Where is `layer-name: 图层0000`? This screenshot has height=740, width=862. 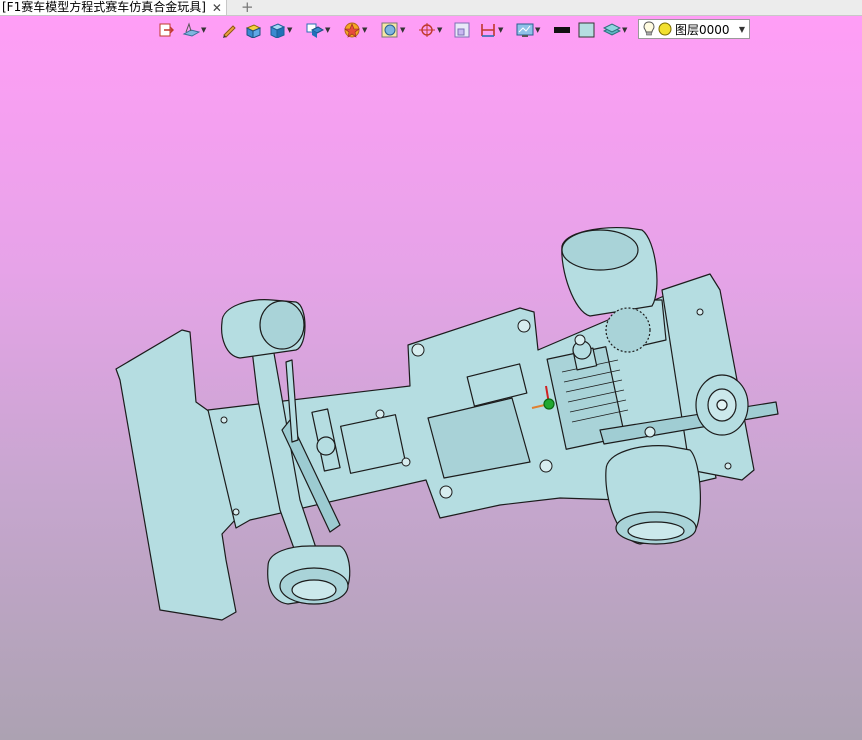 layer-name: 图层0000 is located at coordinates (702, 29).